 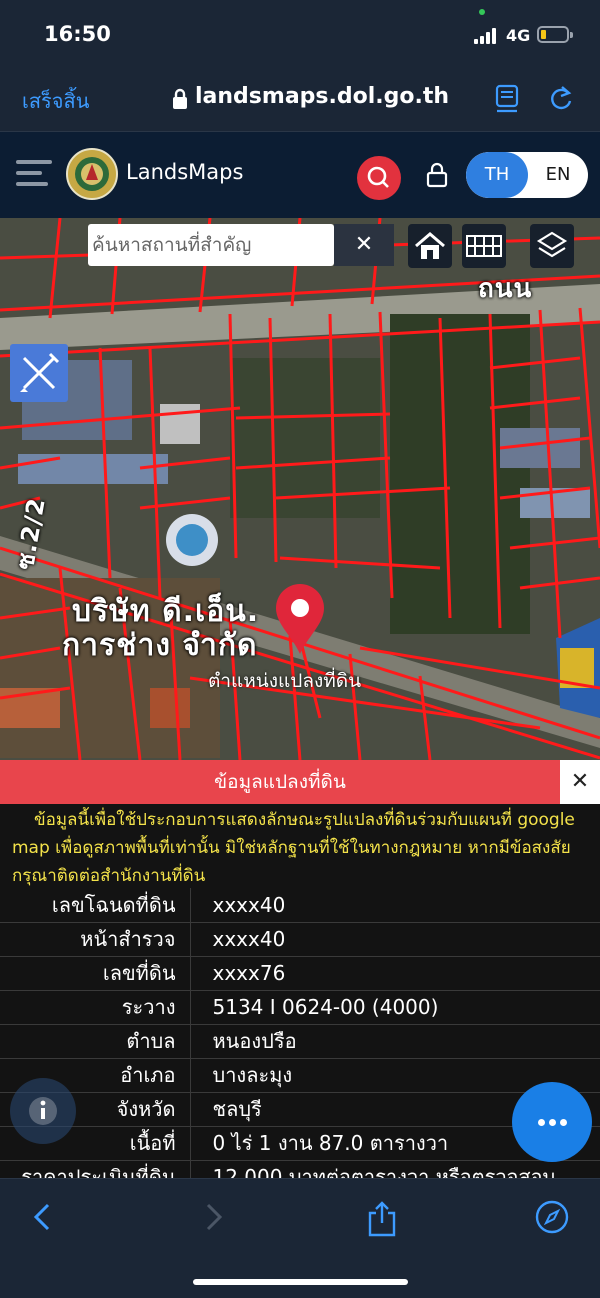 I want to click on place-search-input, so click(x=211, y=245).